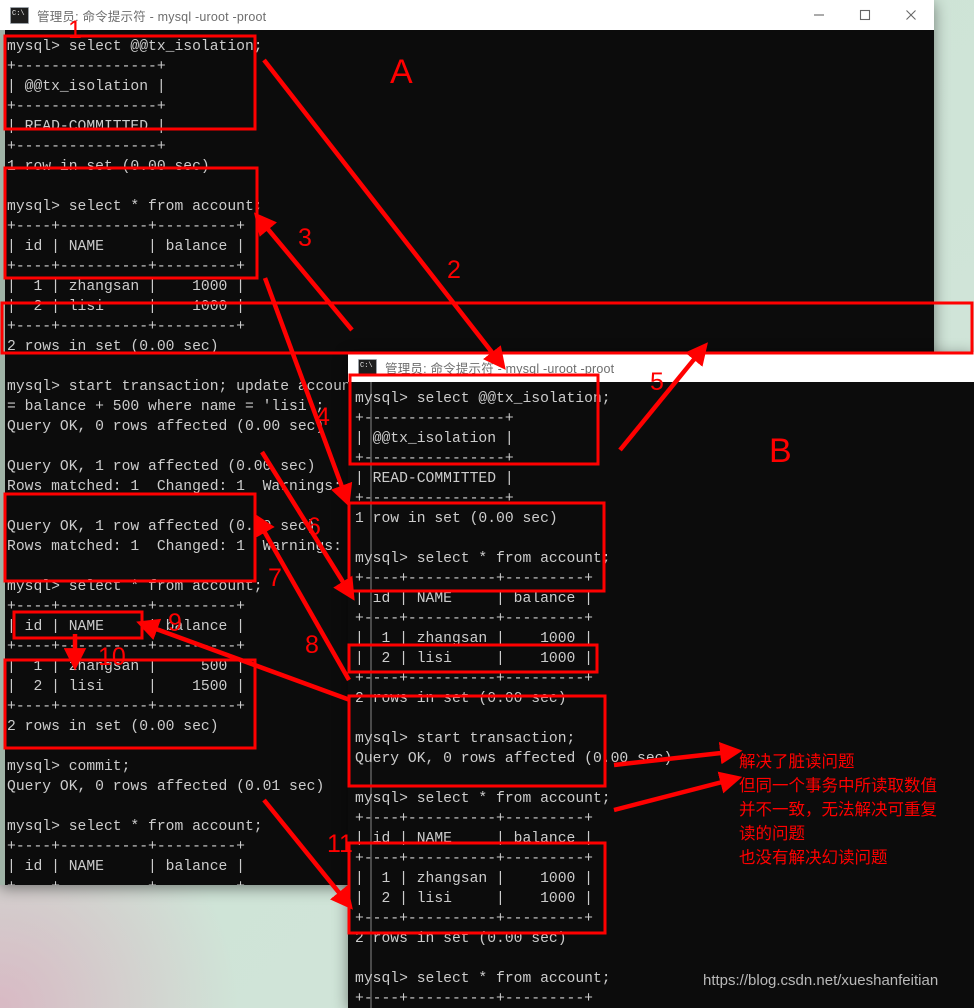 This screenshot has width=974, height=1008. I want to click on annotation-note-4: 读的问题, so click(772, 834).